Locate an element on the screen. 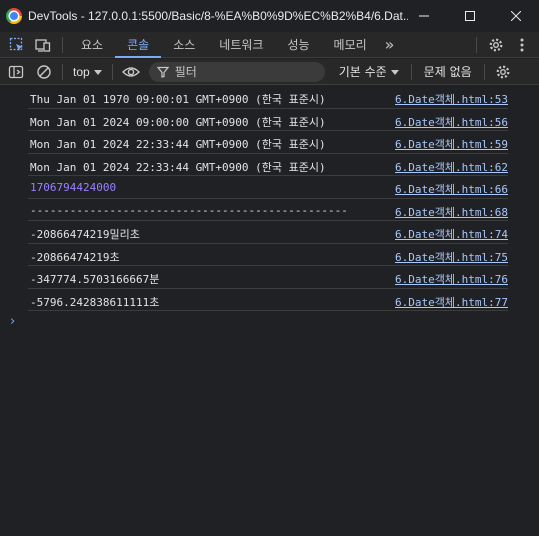  console-message: -347774.5703166667분 6.Date객체.html:76 is located at coordinates (268, 277).